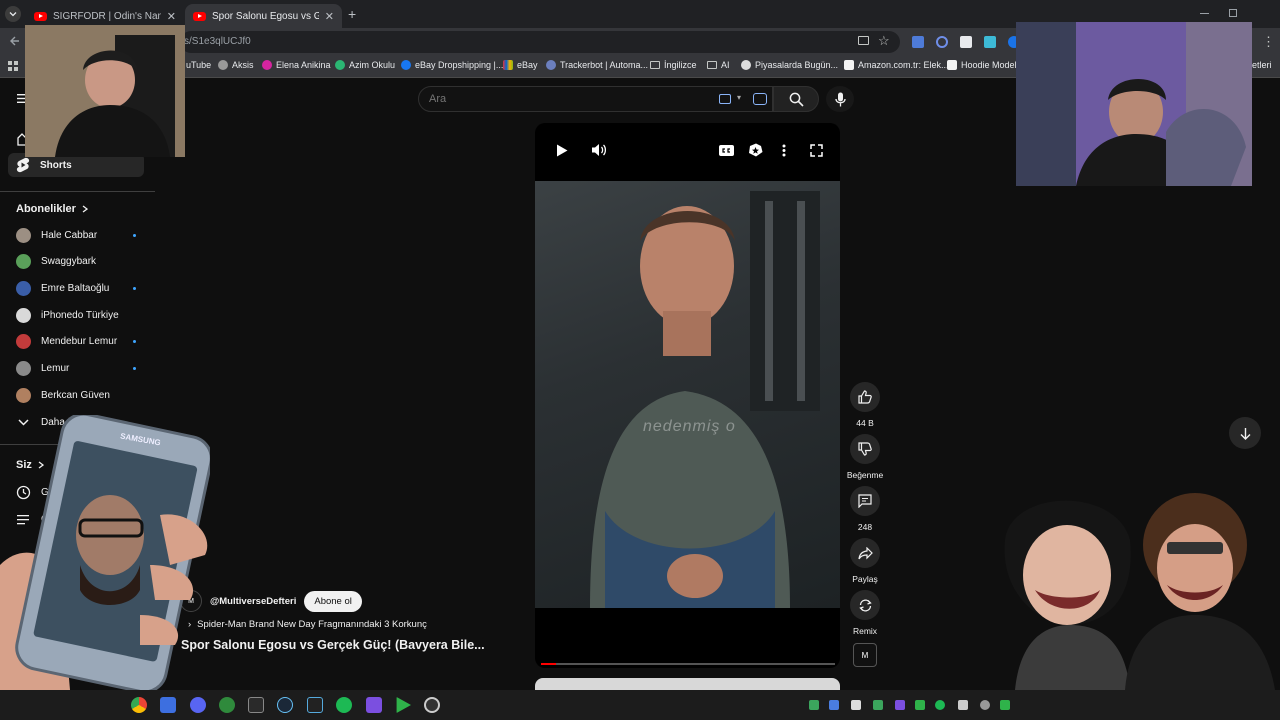 The height and width of the screenshot is (720, 1280). I want to click on like-action: 44 B, so click(865, 405).